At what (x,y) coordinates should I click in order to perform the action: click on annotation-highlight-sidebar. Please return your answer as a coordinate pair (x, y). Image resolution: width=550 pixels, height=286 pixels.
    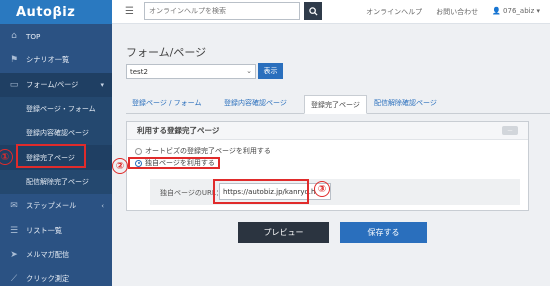
    Looking at the image, I should click on (51, 156).